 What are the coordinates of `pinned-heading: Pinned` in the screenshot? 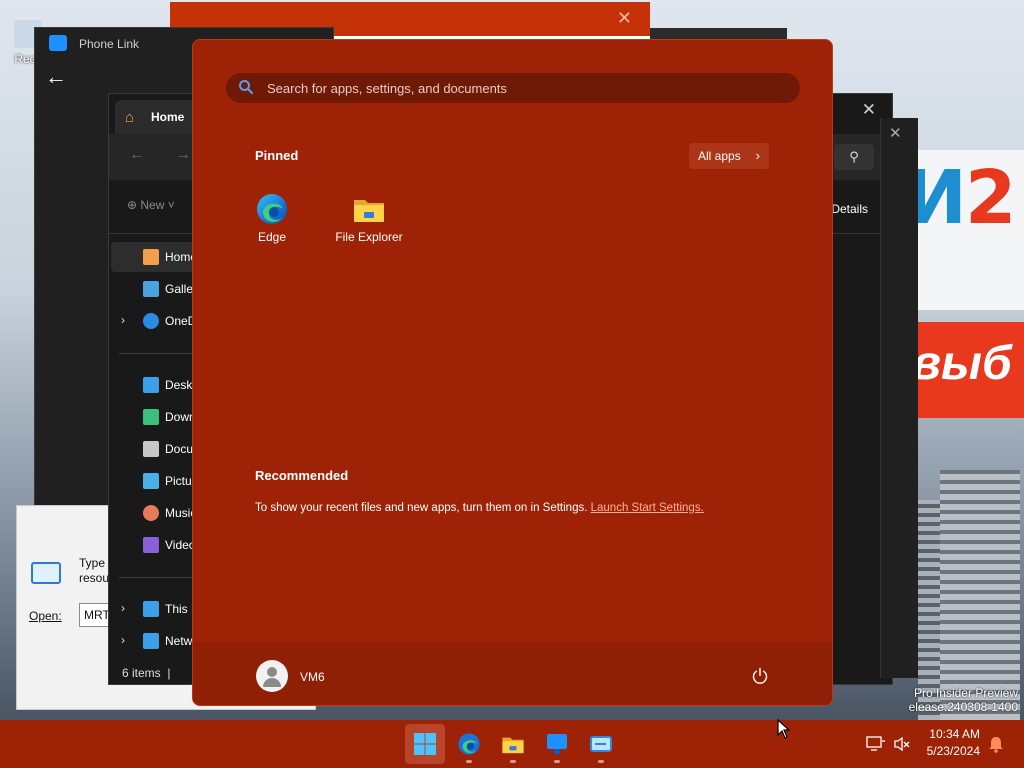 It's located at (277, 155).